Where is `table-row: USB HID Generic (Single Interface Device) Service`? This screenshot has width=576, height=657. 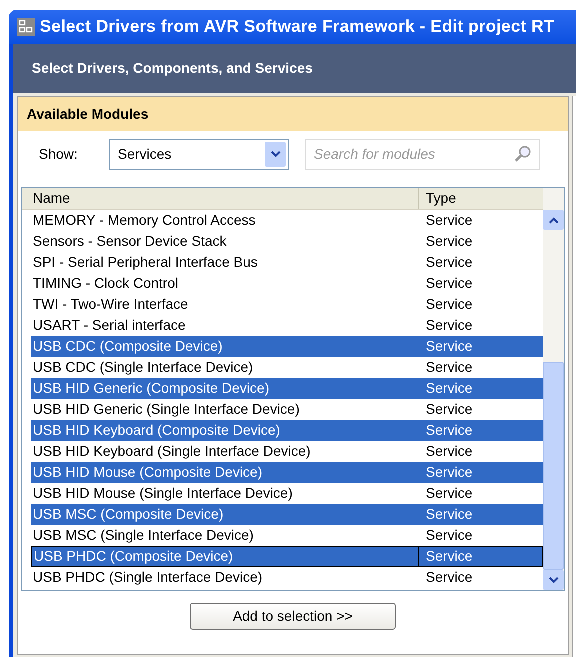
table-row: USB HID Generic (Single Interface Device) Service is located at coordinates (287, 409).